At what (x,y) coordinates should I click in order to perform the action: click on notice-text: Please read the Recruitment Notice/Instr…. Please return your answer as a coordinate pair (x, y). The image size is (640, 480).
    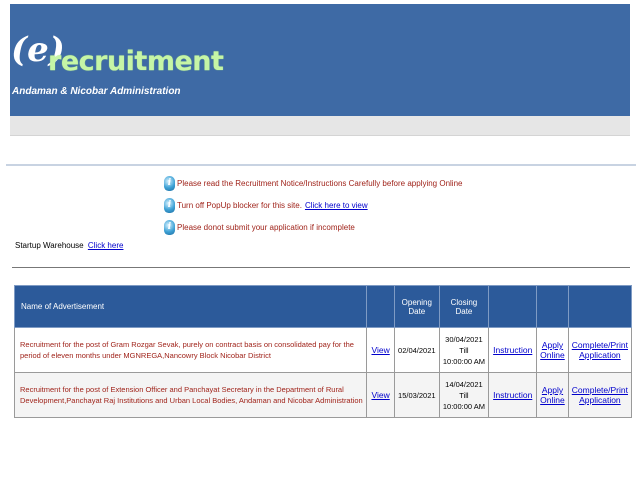
    Looking at the image, I should click on (320, 183).